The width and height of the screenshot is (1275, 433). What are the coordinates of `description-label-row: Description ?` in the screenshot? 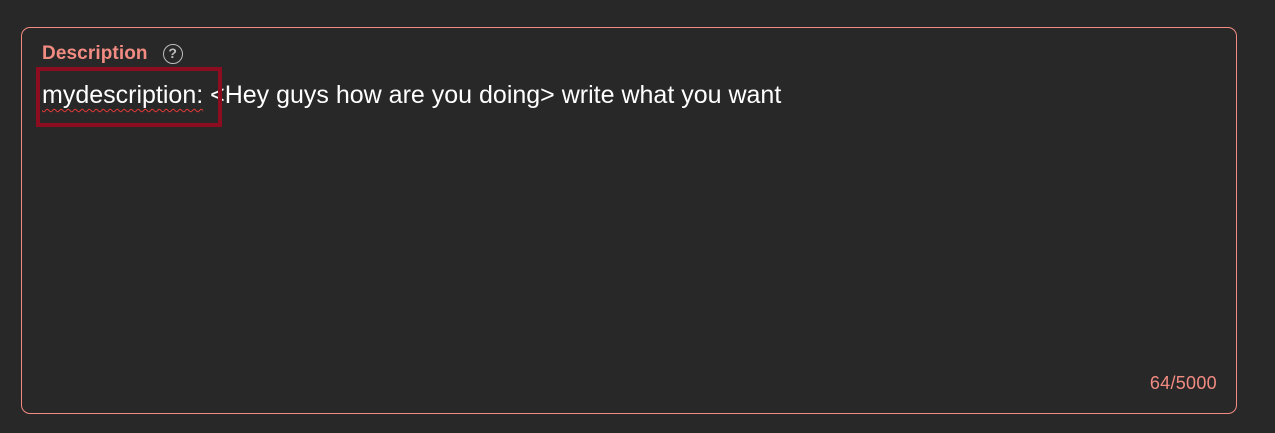 It's located at (112, 54).